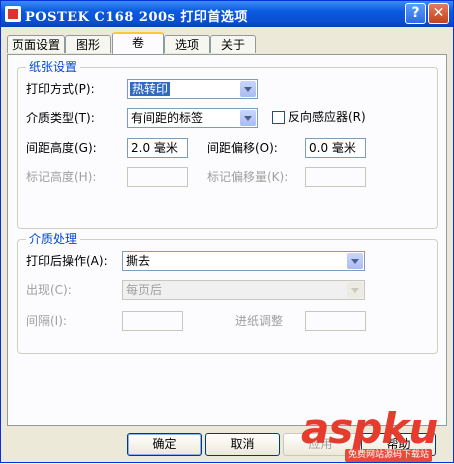 This screenshot has height=464, width=454. Describe the element at coordinates (36, 44) in the screenshot. I see `tab-page-setup: 页面设置` at that location.